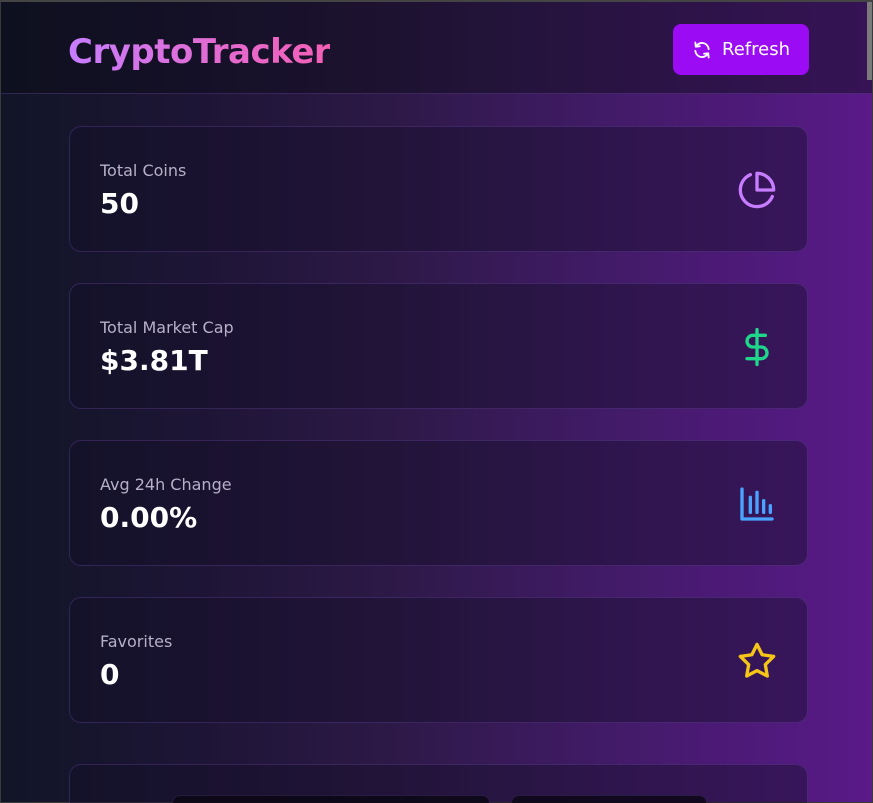 The width and height of the screenshot is (873, 803). What do you see at coordinates (438, 189) in the screenshot?
I see `stat-card-total-coins: Total Coins 50` at bounding box center [438, 189].